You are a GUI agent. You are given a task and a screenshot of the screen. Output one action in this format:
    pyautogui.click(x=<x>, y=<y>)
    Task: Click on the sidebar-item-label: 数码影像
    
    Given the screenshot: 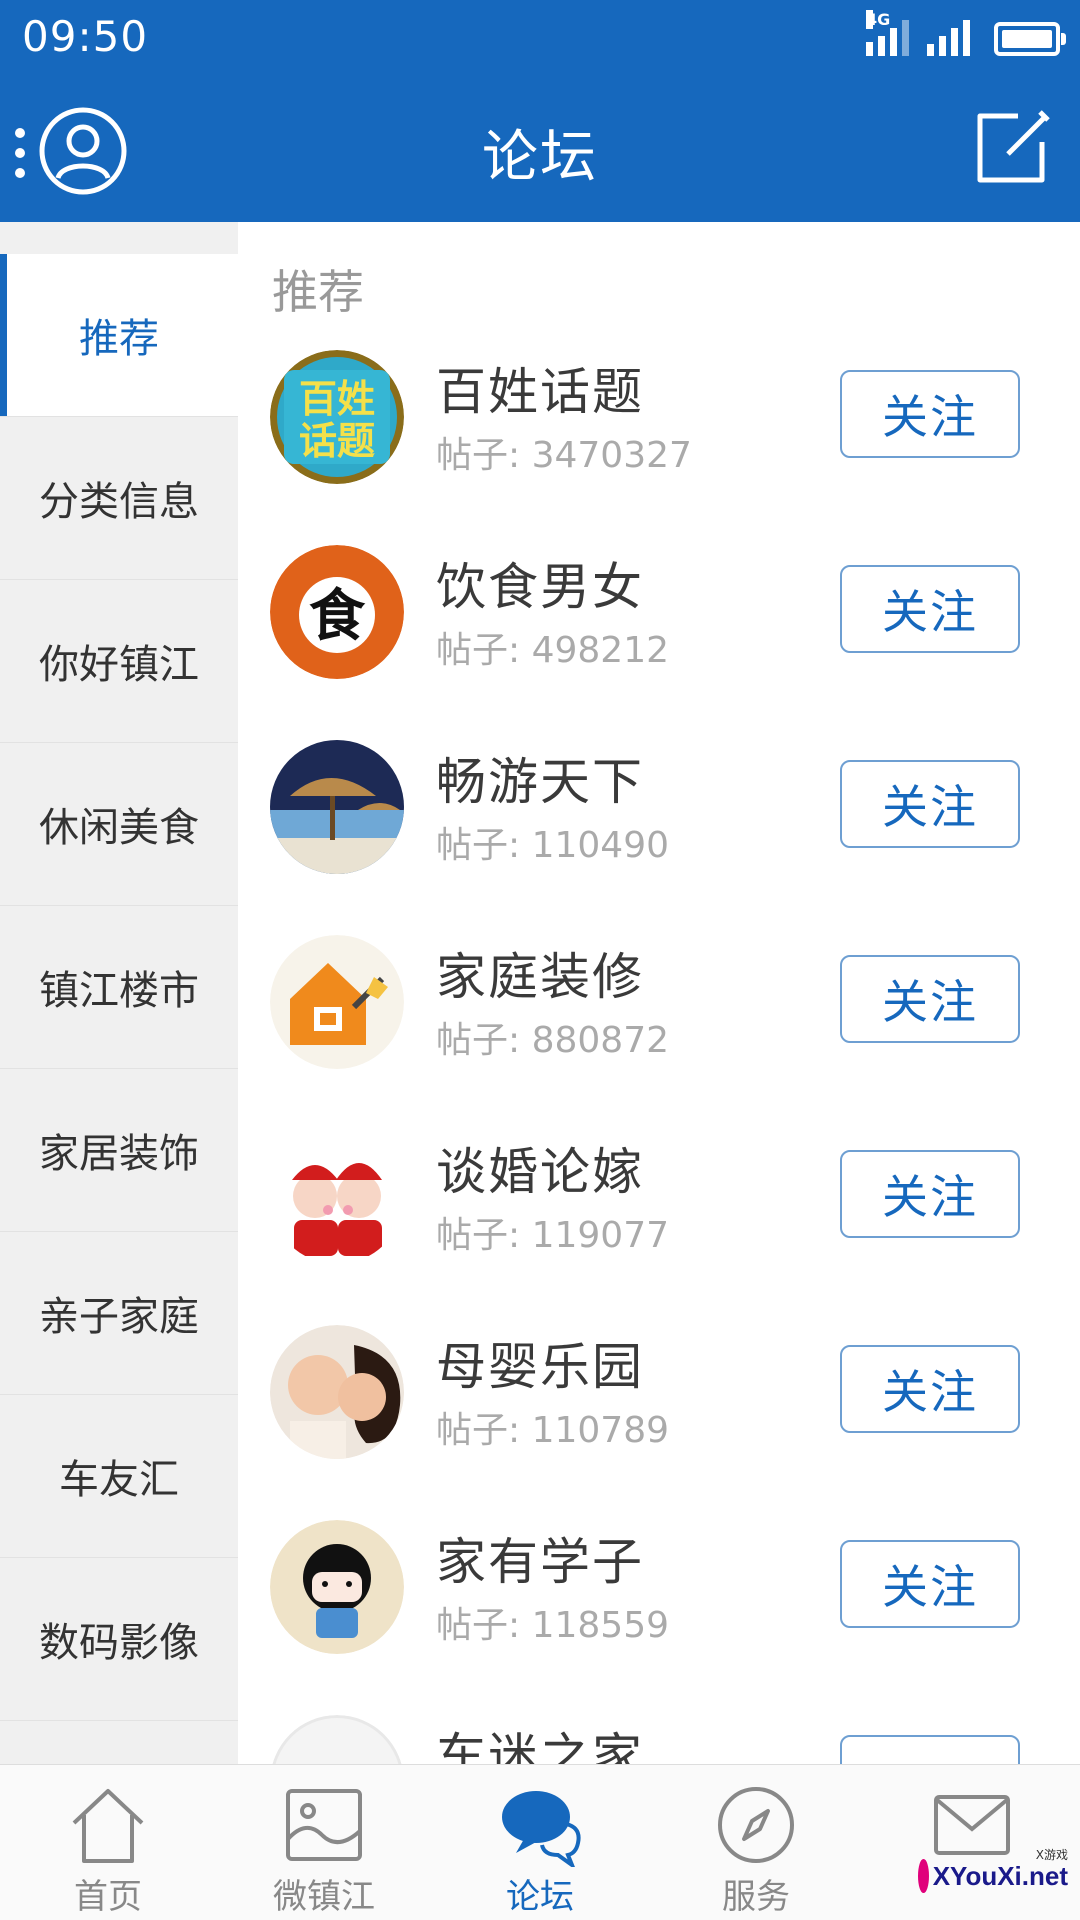 What is the action you would take?
    pyautogui.click(x=119, y=1643)
    